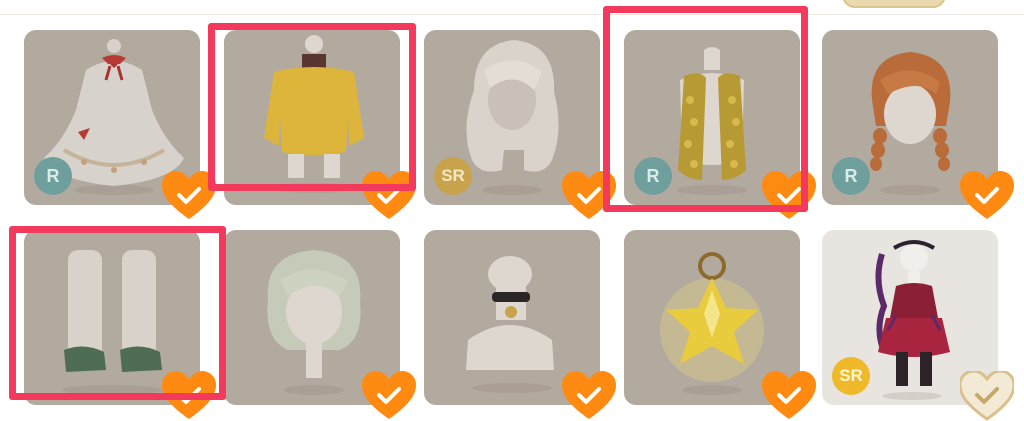 The height and width of the screenshot is (421, 1024). Describe the element at coordinates (120, 124) in the screenshot. I see `item-card-dress: R` at that location.